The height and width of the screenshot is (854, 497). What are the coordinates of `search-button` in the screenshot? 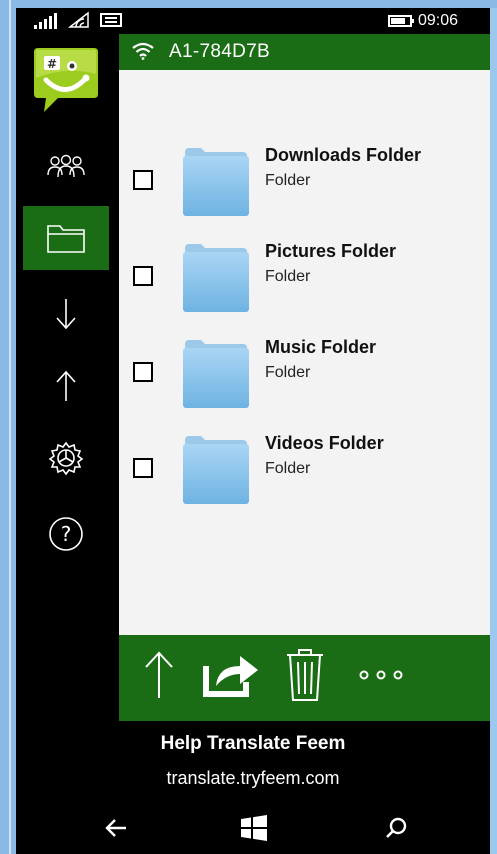 It's located at (396, 828).